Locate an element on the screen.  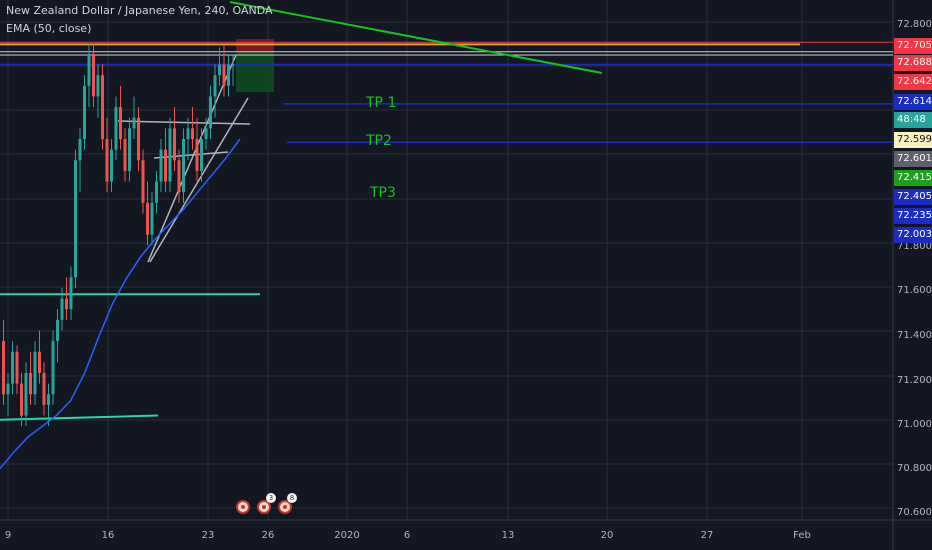
support-line-lower is located at coordinates (79, 417).